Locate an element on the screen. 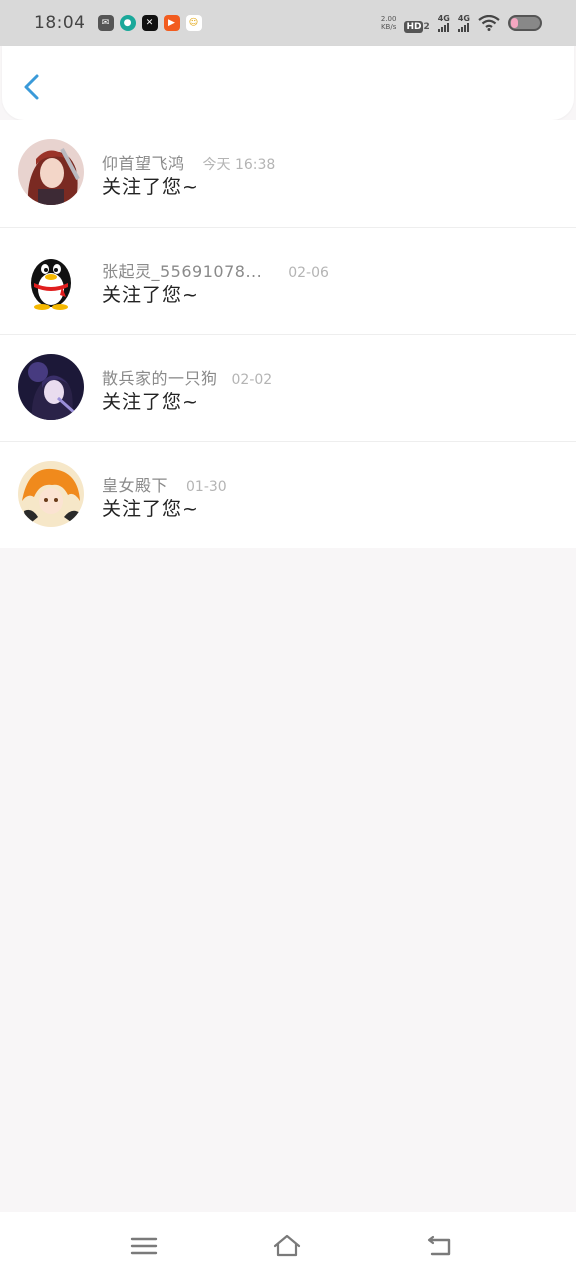  menu-icon is located at coordinates (144, 1246).